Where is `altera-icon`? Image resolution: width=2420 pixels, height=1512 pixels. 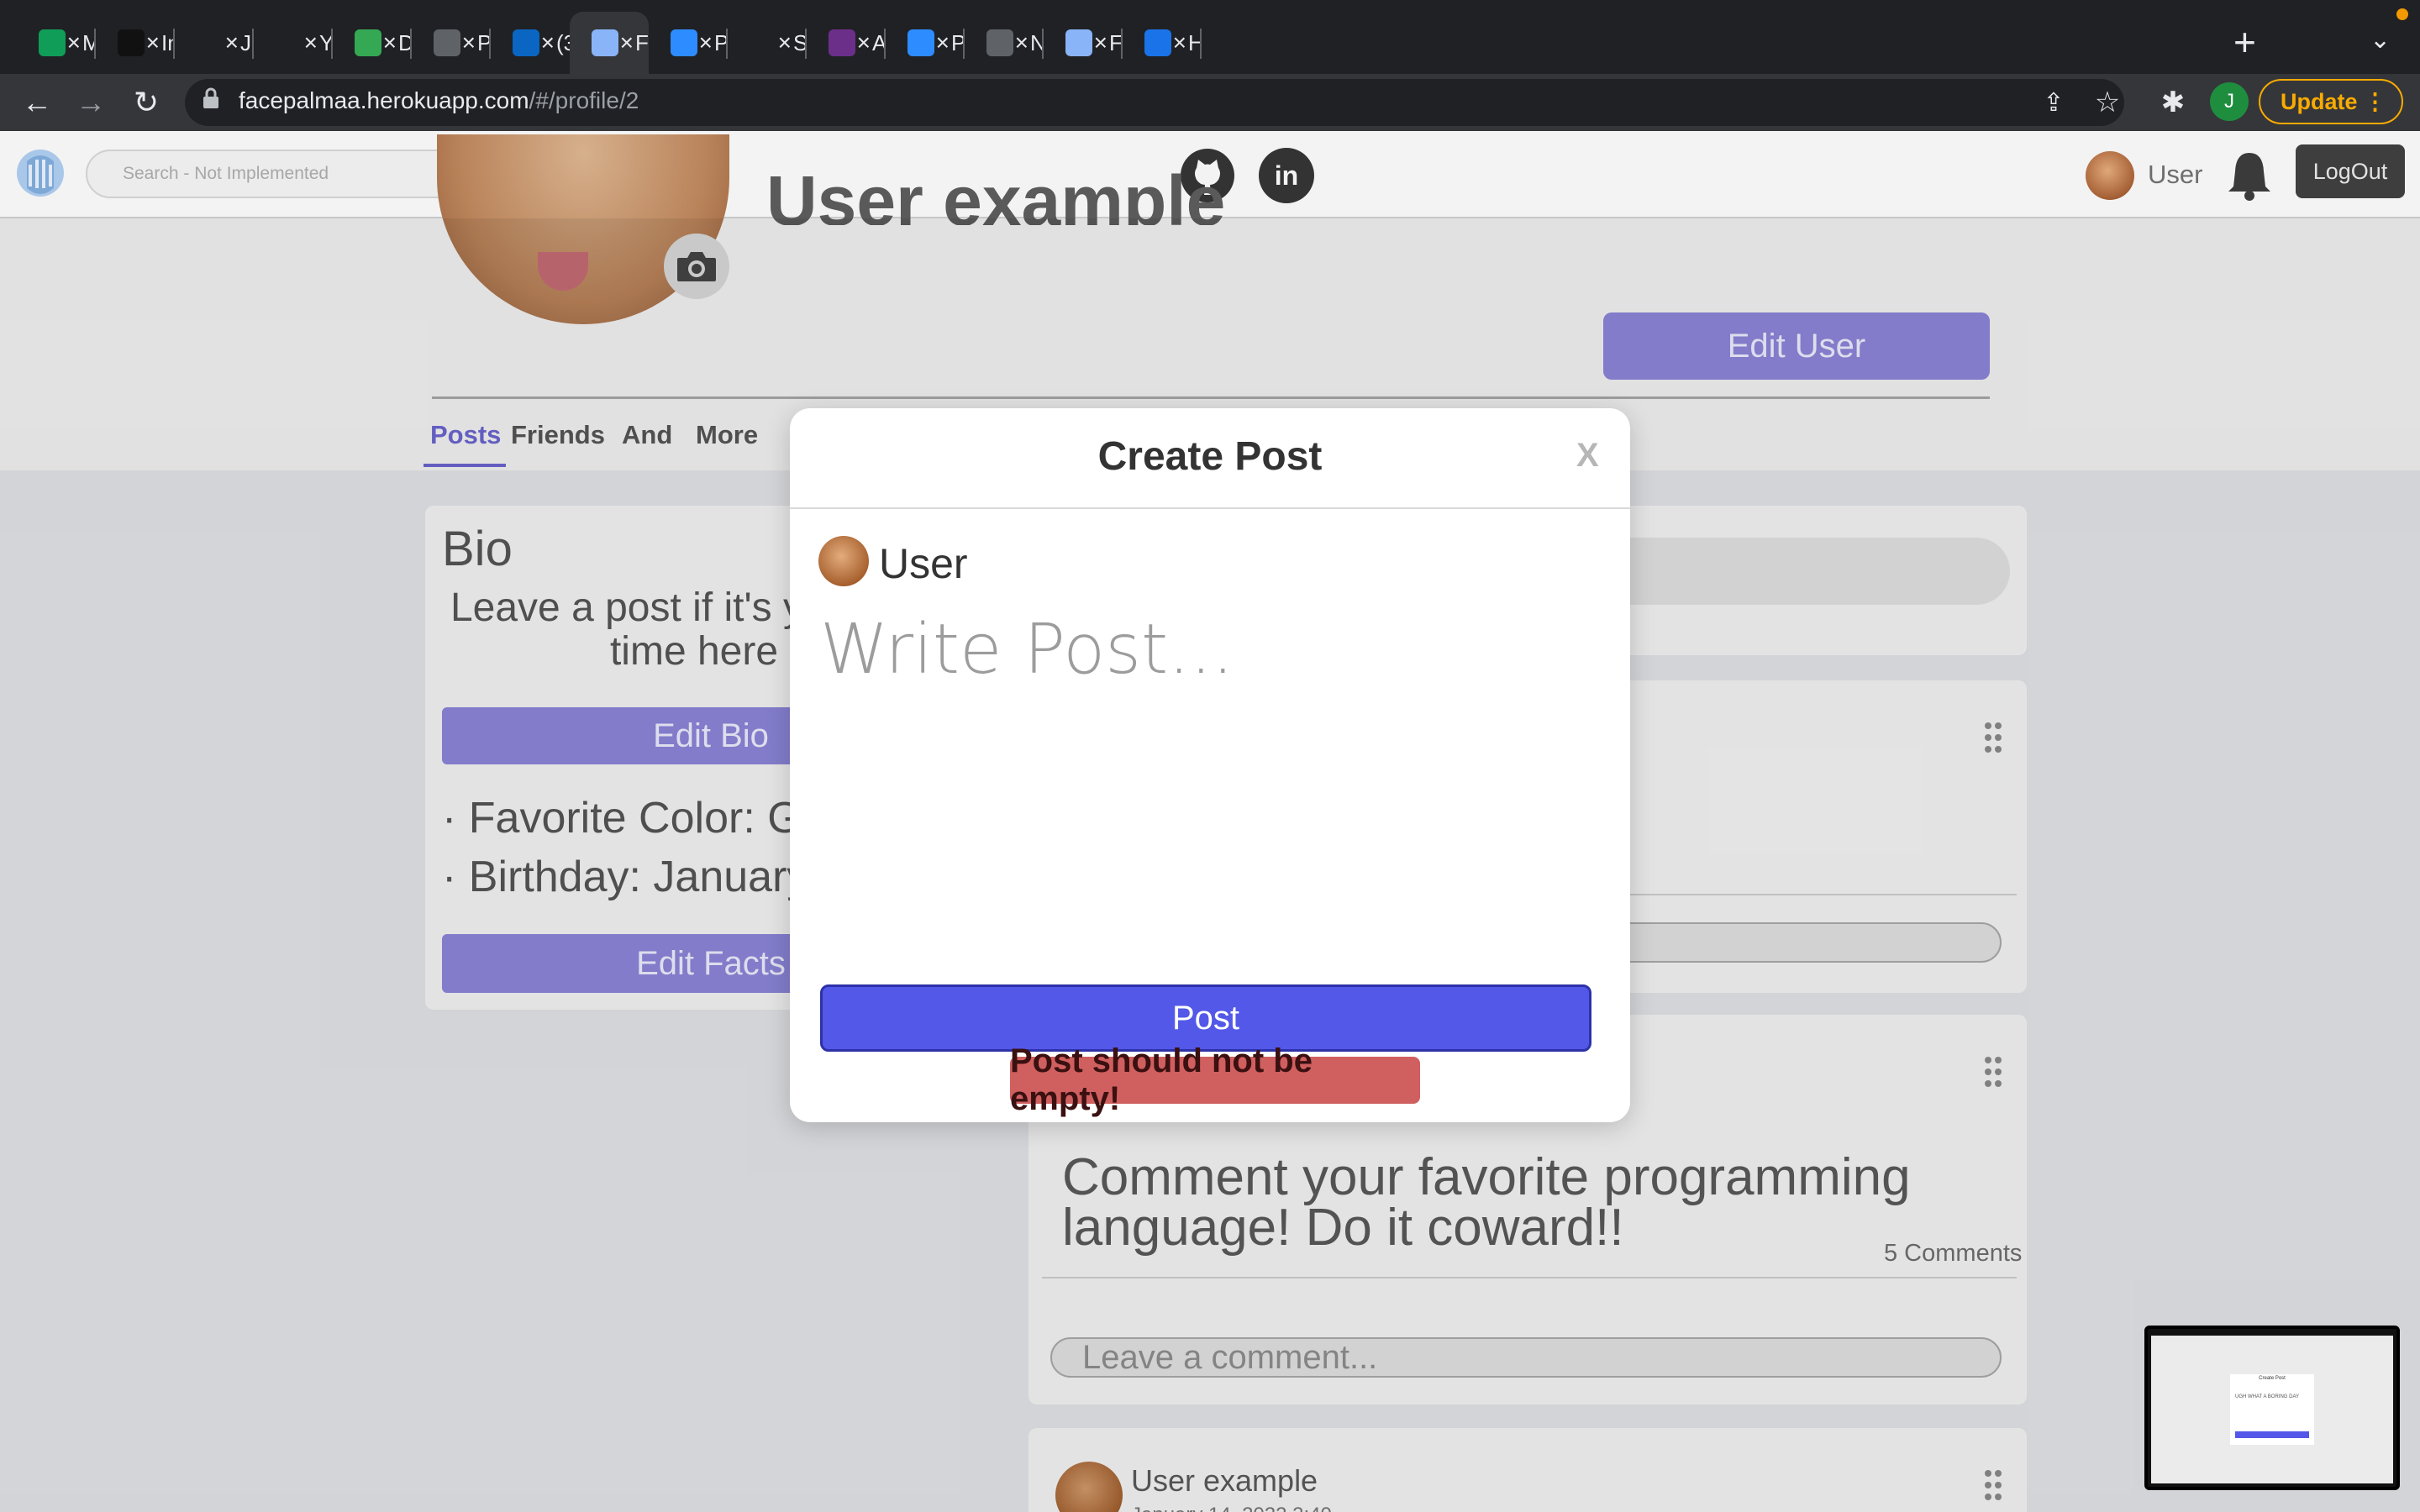 altera-icon is located at coordinates (842, 42).